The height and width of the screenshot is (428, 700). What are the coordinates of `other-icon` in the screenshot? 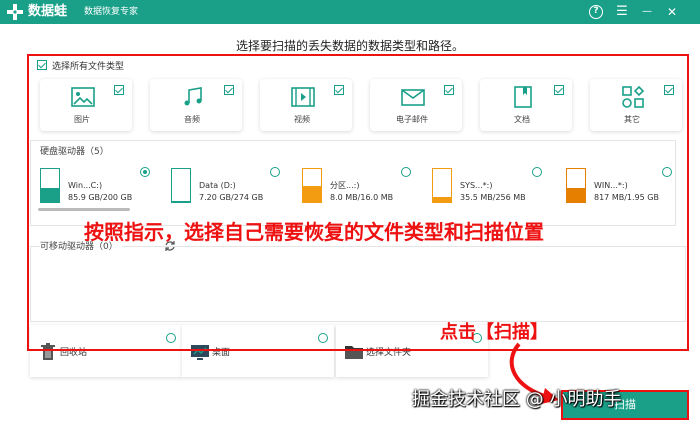 It's located at (633, 96).